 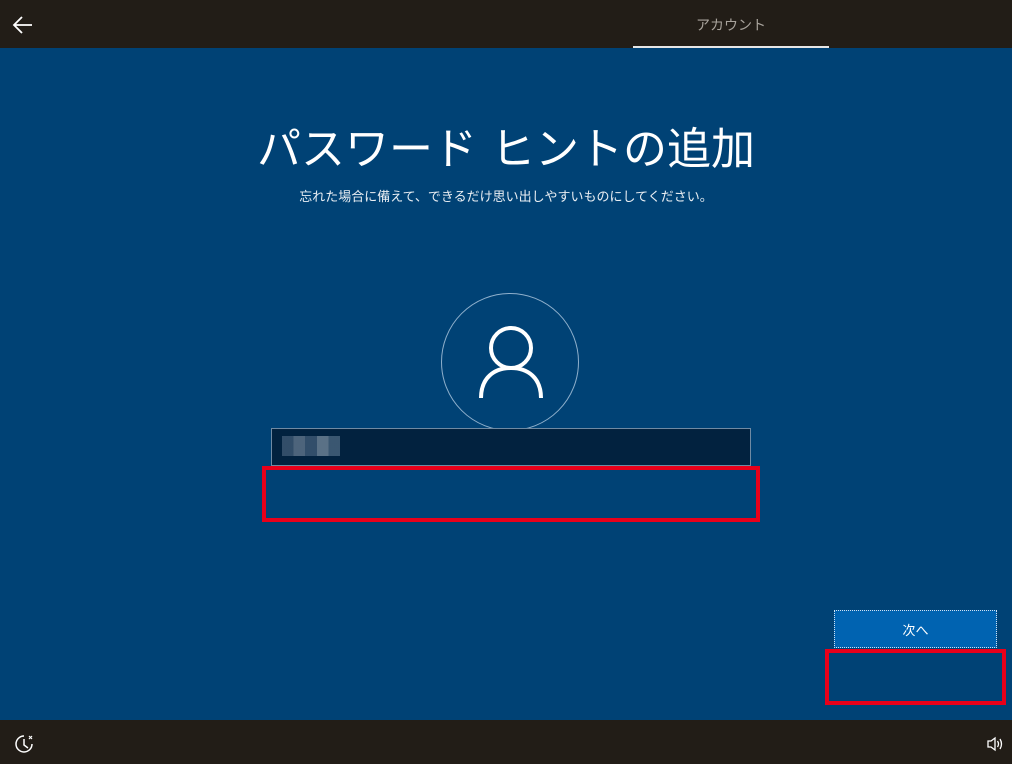 What do you see at coordinates (915, 629) in the screenshot?
I see `next-button: 次へ` at bounding box center [915, 629].